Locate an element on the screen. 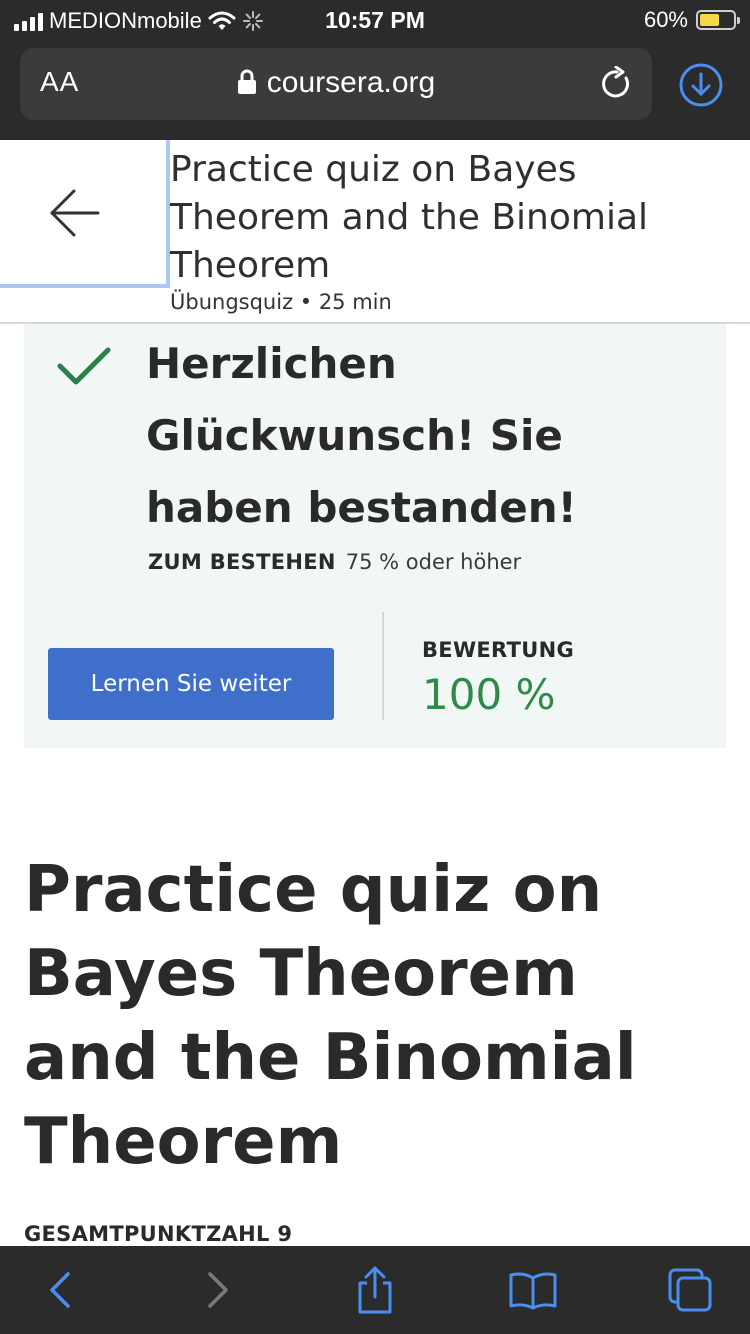 This screenshot has height=1334, width=750. battery-icon is located at coordinates (718, 20).